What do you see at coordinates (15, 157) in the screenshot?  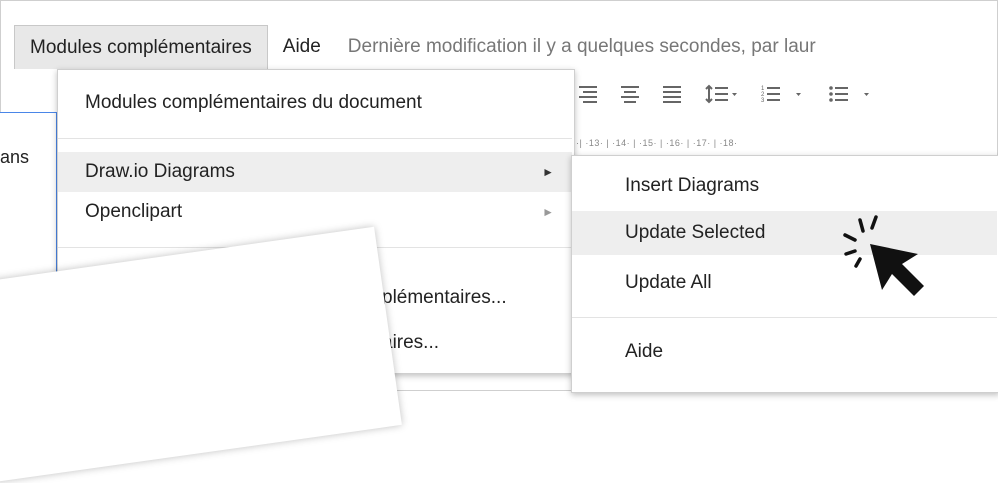 I see `hint-text: ans` at bounding box center [15, 157].